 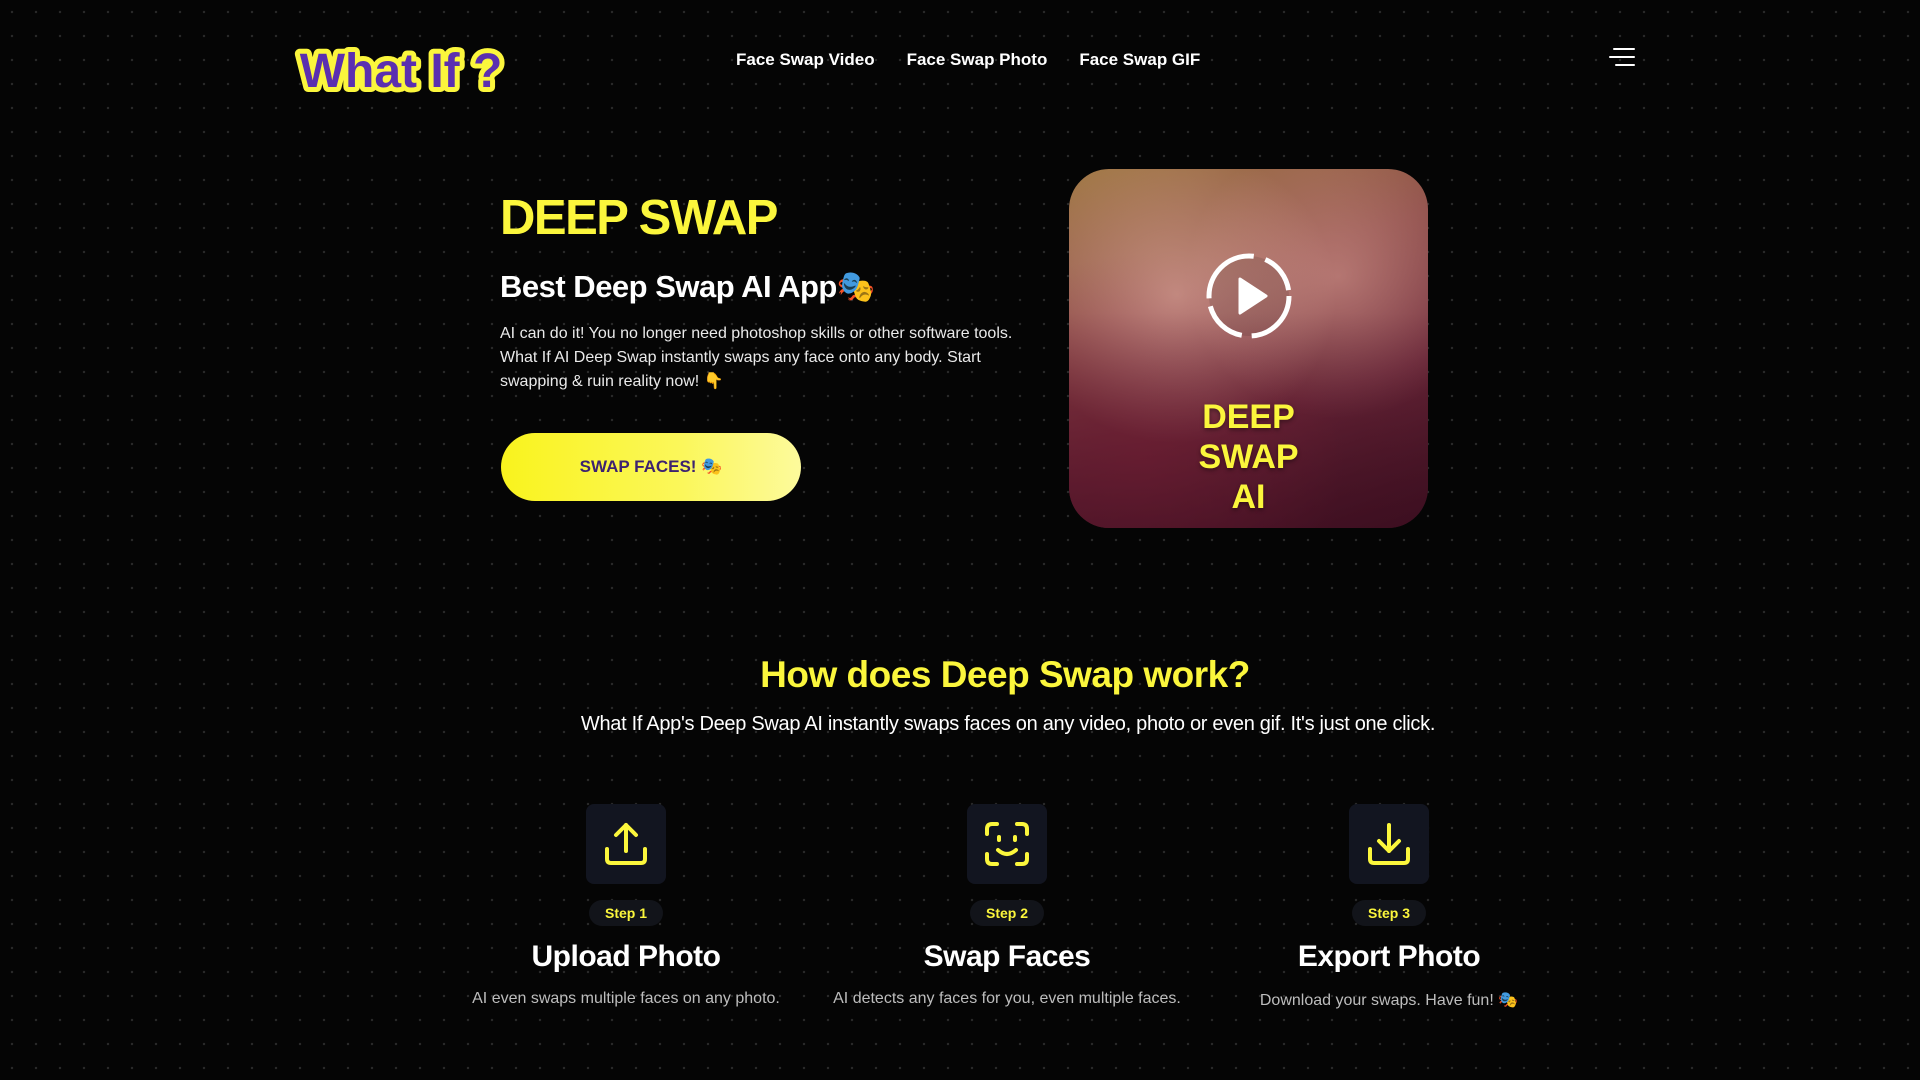 What do you see at coordinates (626, 844) in the screenshot?
I see `upload-icon` at bounding box center [626, 844].